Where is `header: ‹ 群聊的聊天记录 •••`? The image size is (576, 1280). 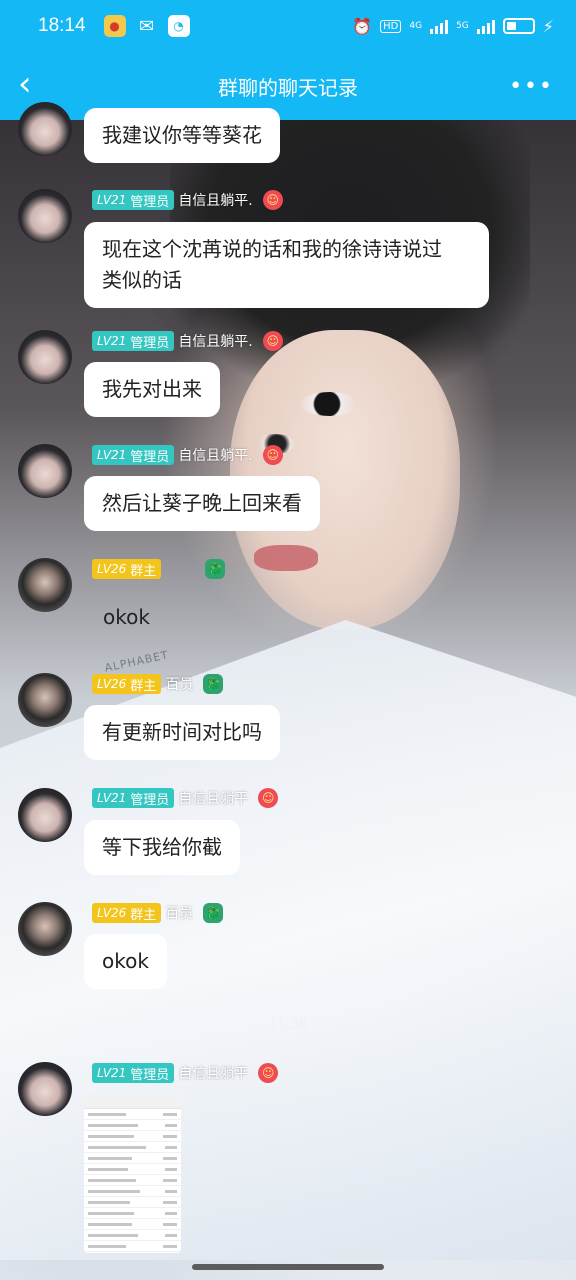 header: ‹ 群聊的聊天记录 ••• is located at coordinates (288, 86).